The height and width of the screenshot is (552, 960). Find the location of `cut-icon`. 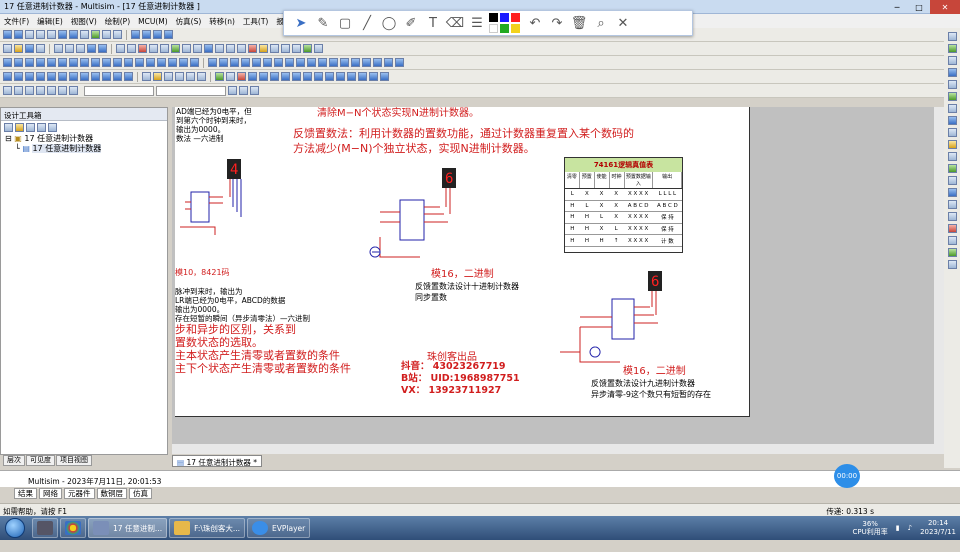

cut-icon is located at coordinates (58, 48).